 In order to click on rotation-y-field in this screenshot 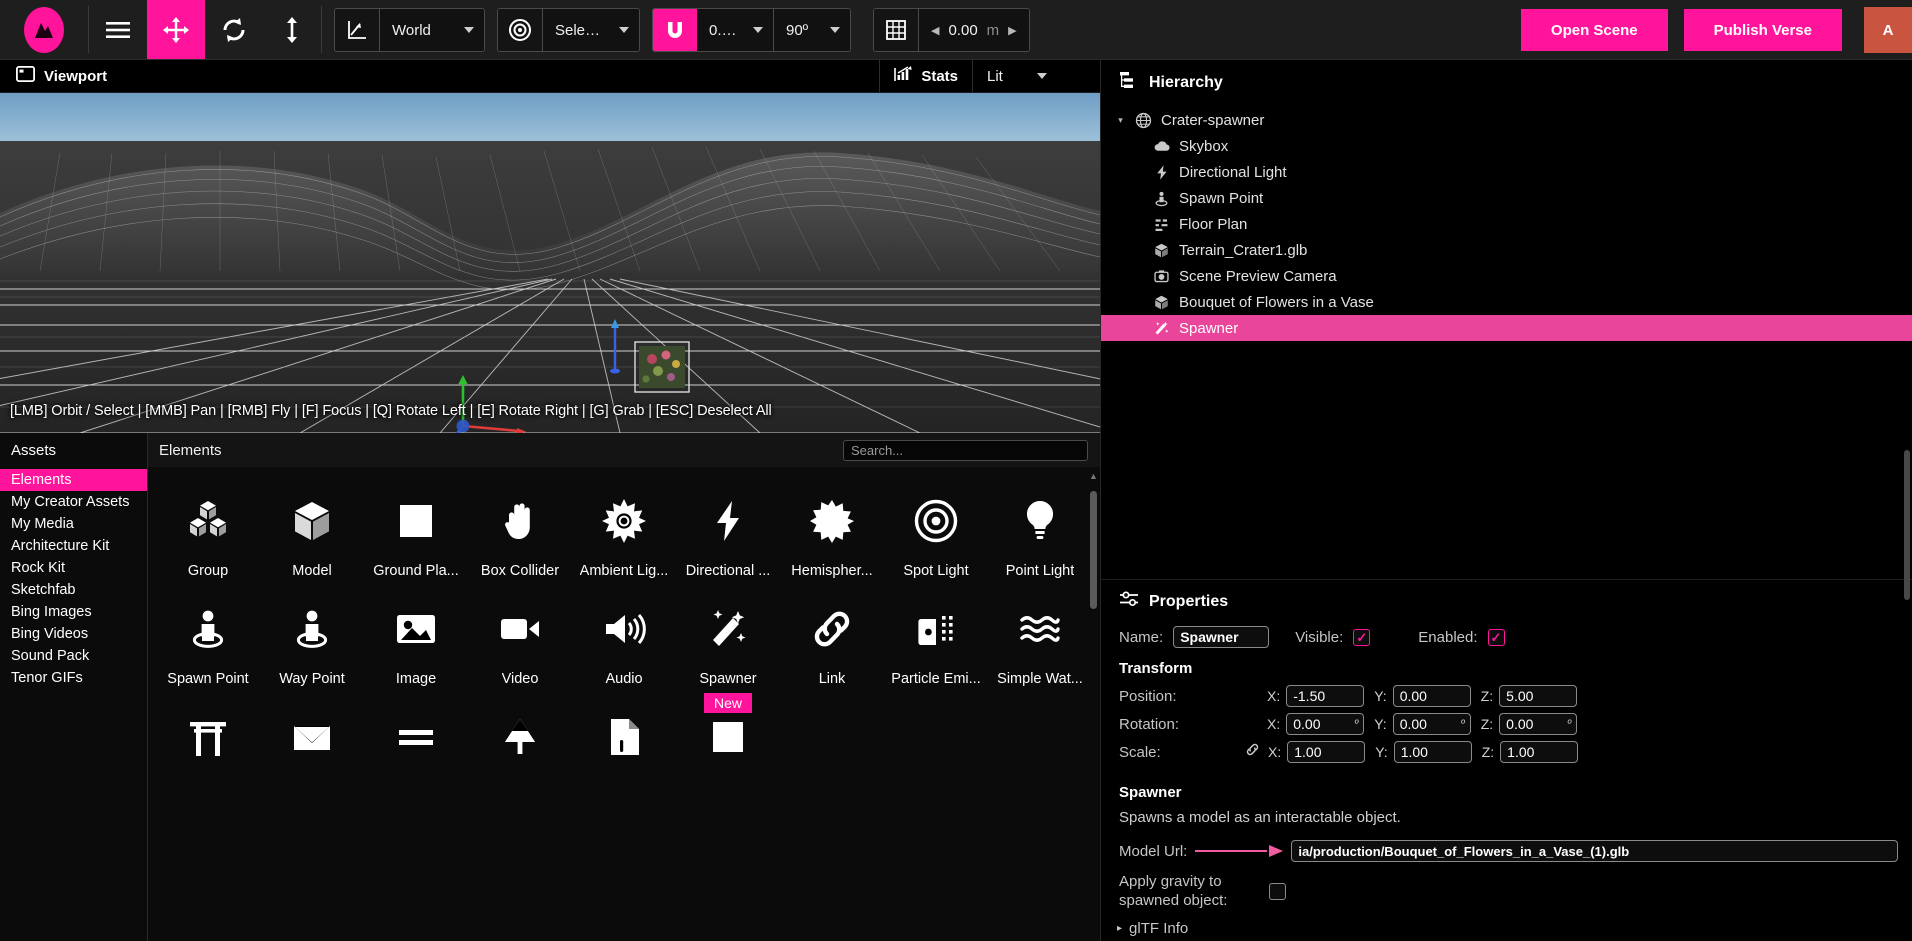, I will do `click(1431, 724)`.